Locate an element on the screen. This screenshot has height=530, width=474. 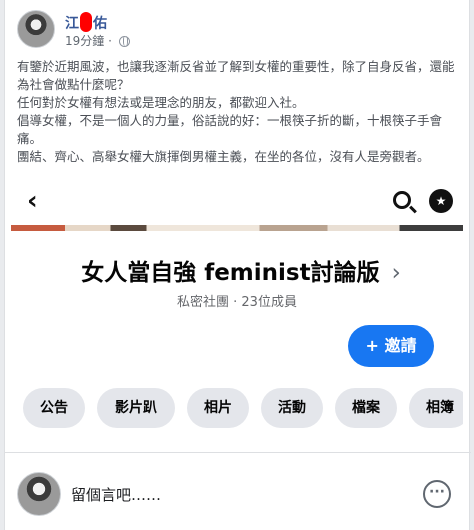
post-paragraph: 團結、齊心、高舉女權大旗揮倒男權主義，在坐的各位，沒有人是旁觀者。 is located at coordinates (223, 156).